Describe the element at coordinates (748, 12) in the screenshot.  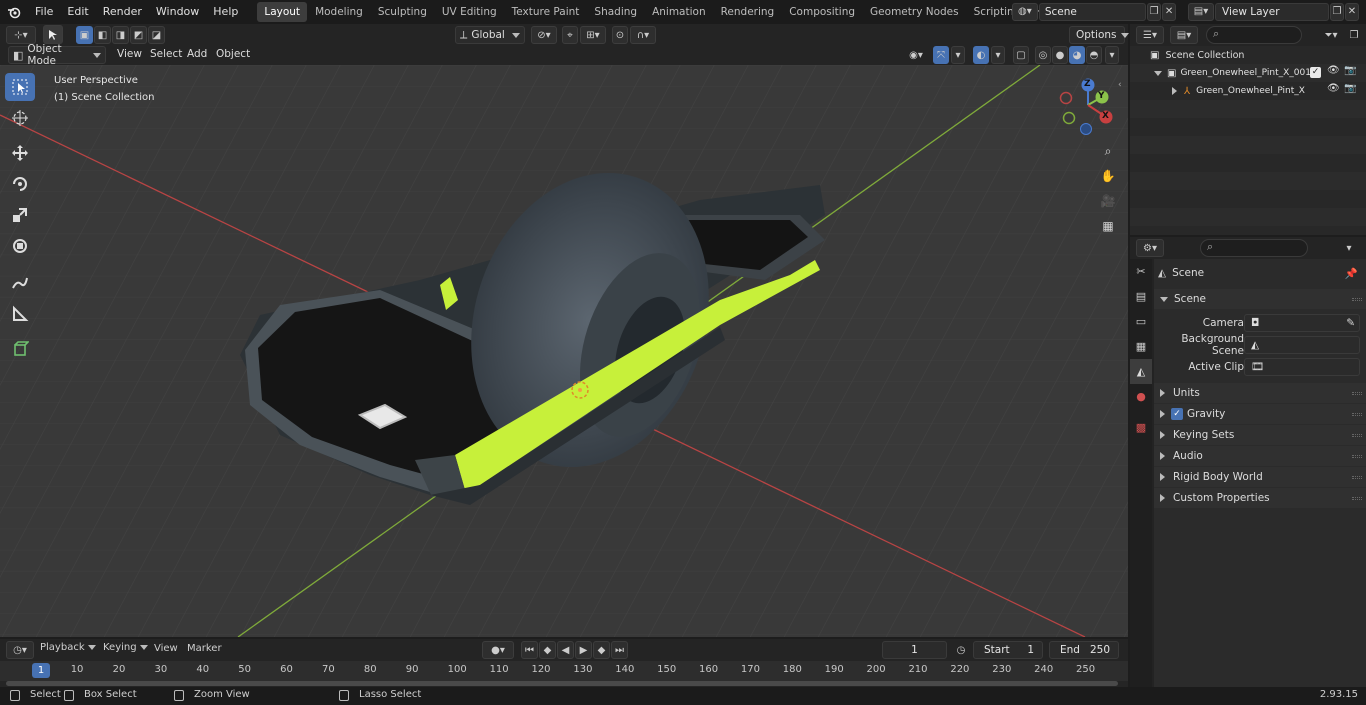
I see `tab-rendering: Rendering` at that location.